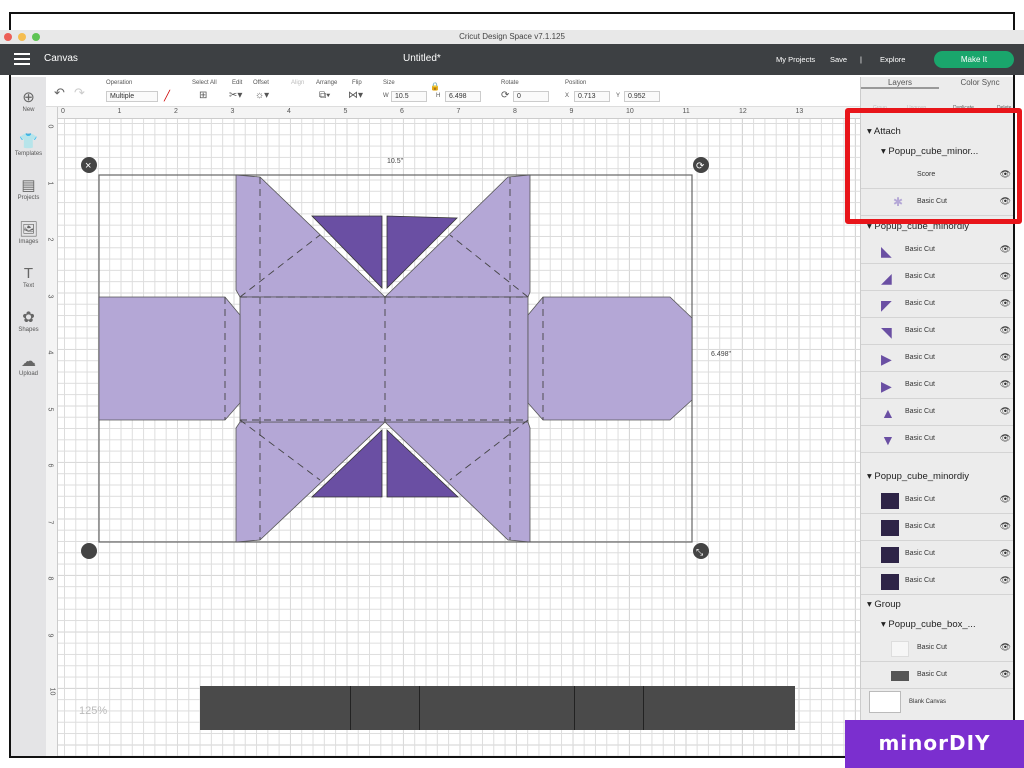  Describe the element at coordinates (934, 744) in the screenshot. I see `watermark-logo: minorDIY` at that location.